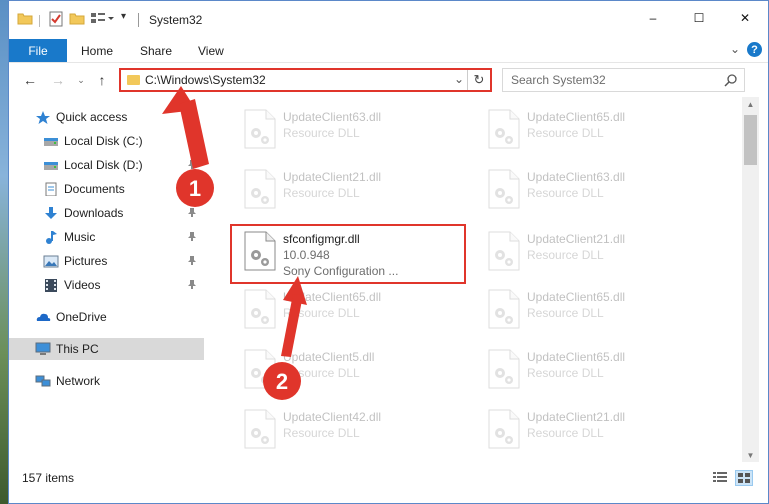  I want to click on sidebar-item-downloads: Downloads, so click(106, 213).